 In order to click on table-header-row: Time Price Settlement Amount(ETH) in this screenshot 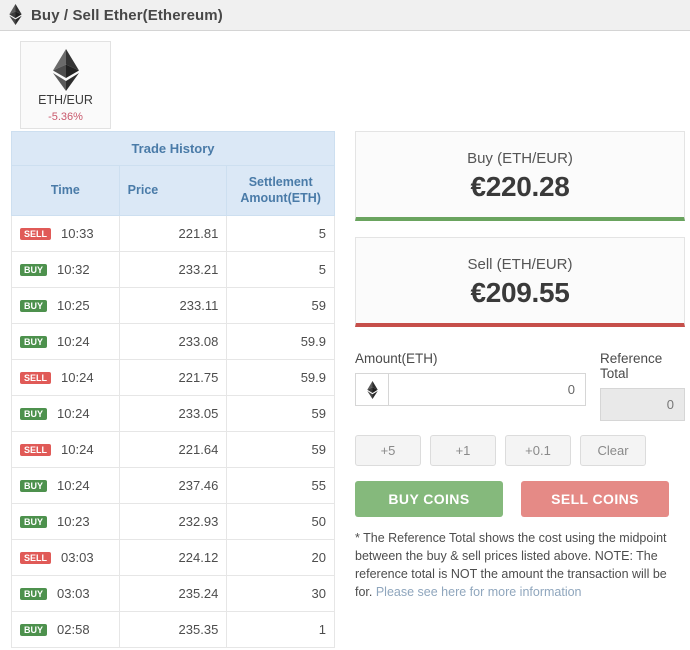, I will do `click(173, 190)`.